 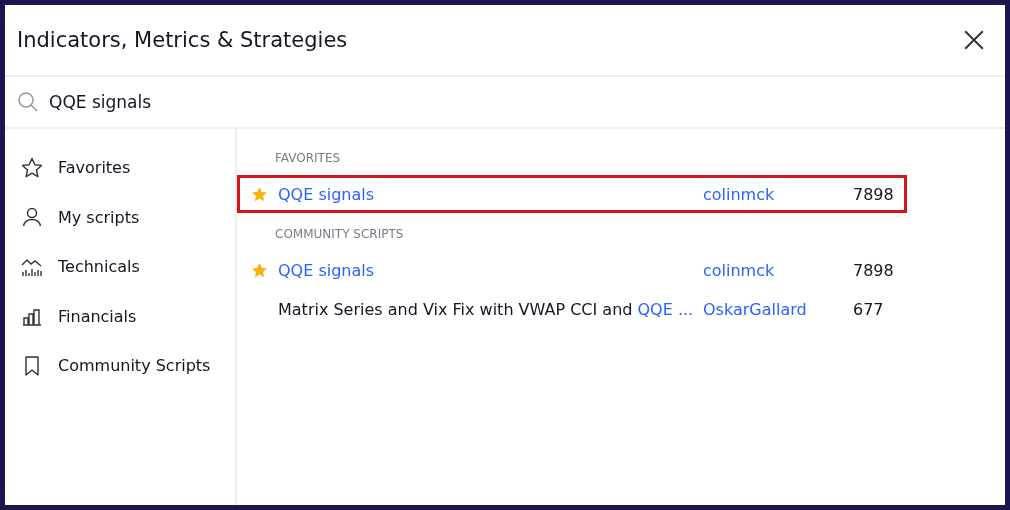 What do you see at coordinates (120, 267) in the screenshot?
I see `sidebar-item: Technicals` at bounding box center [120, 267].